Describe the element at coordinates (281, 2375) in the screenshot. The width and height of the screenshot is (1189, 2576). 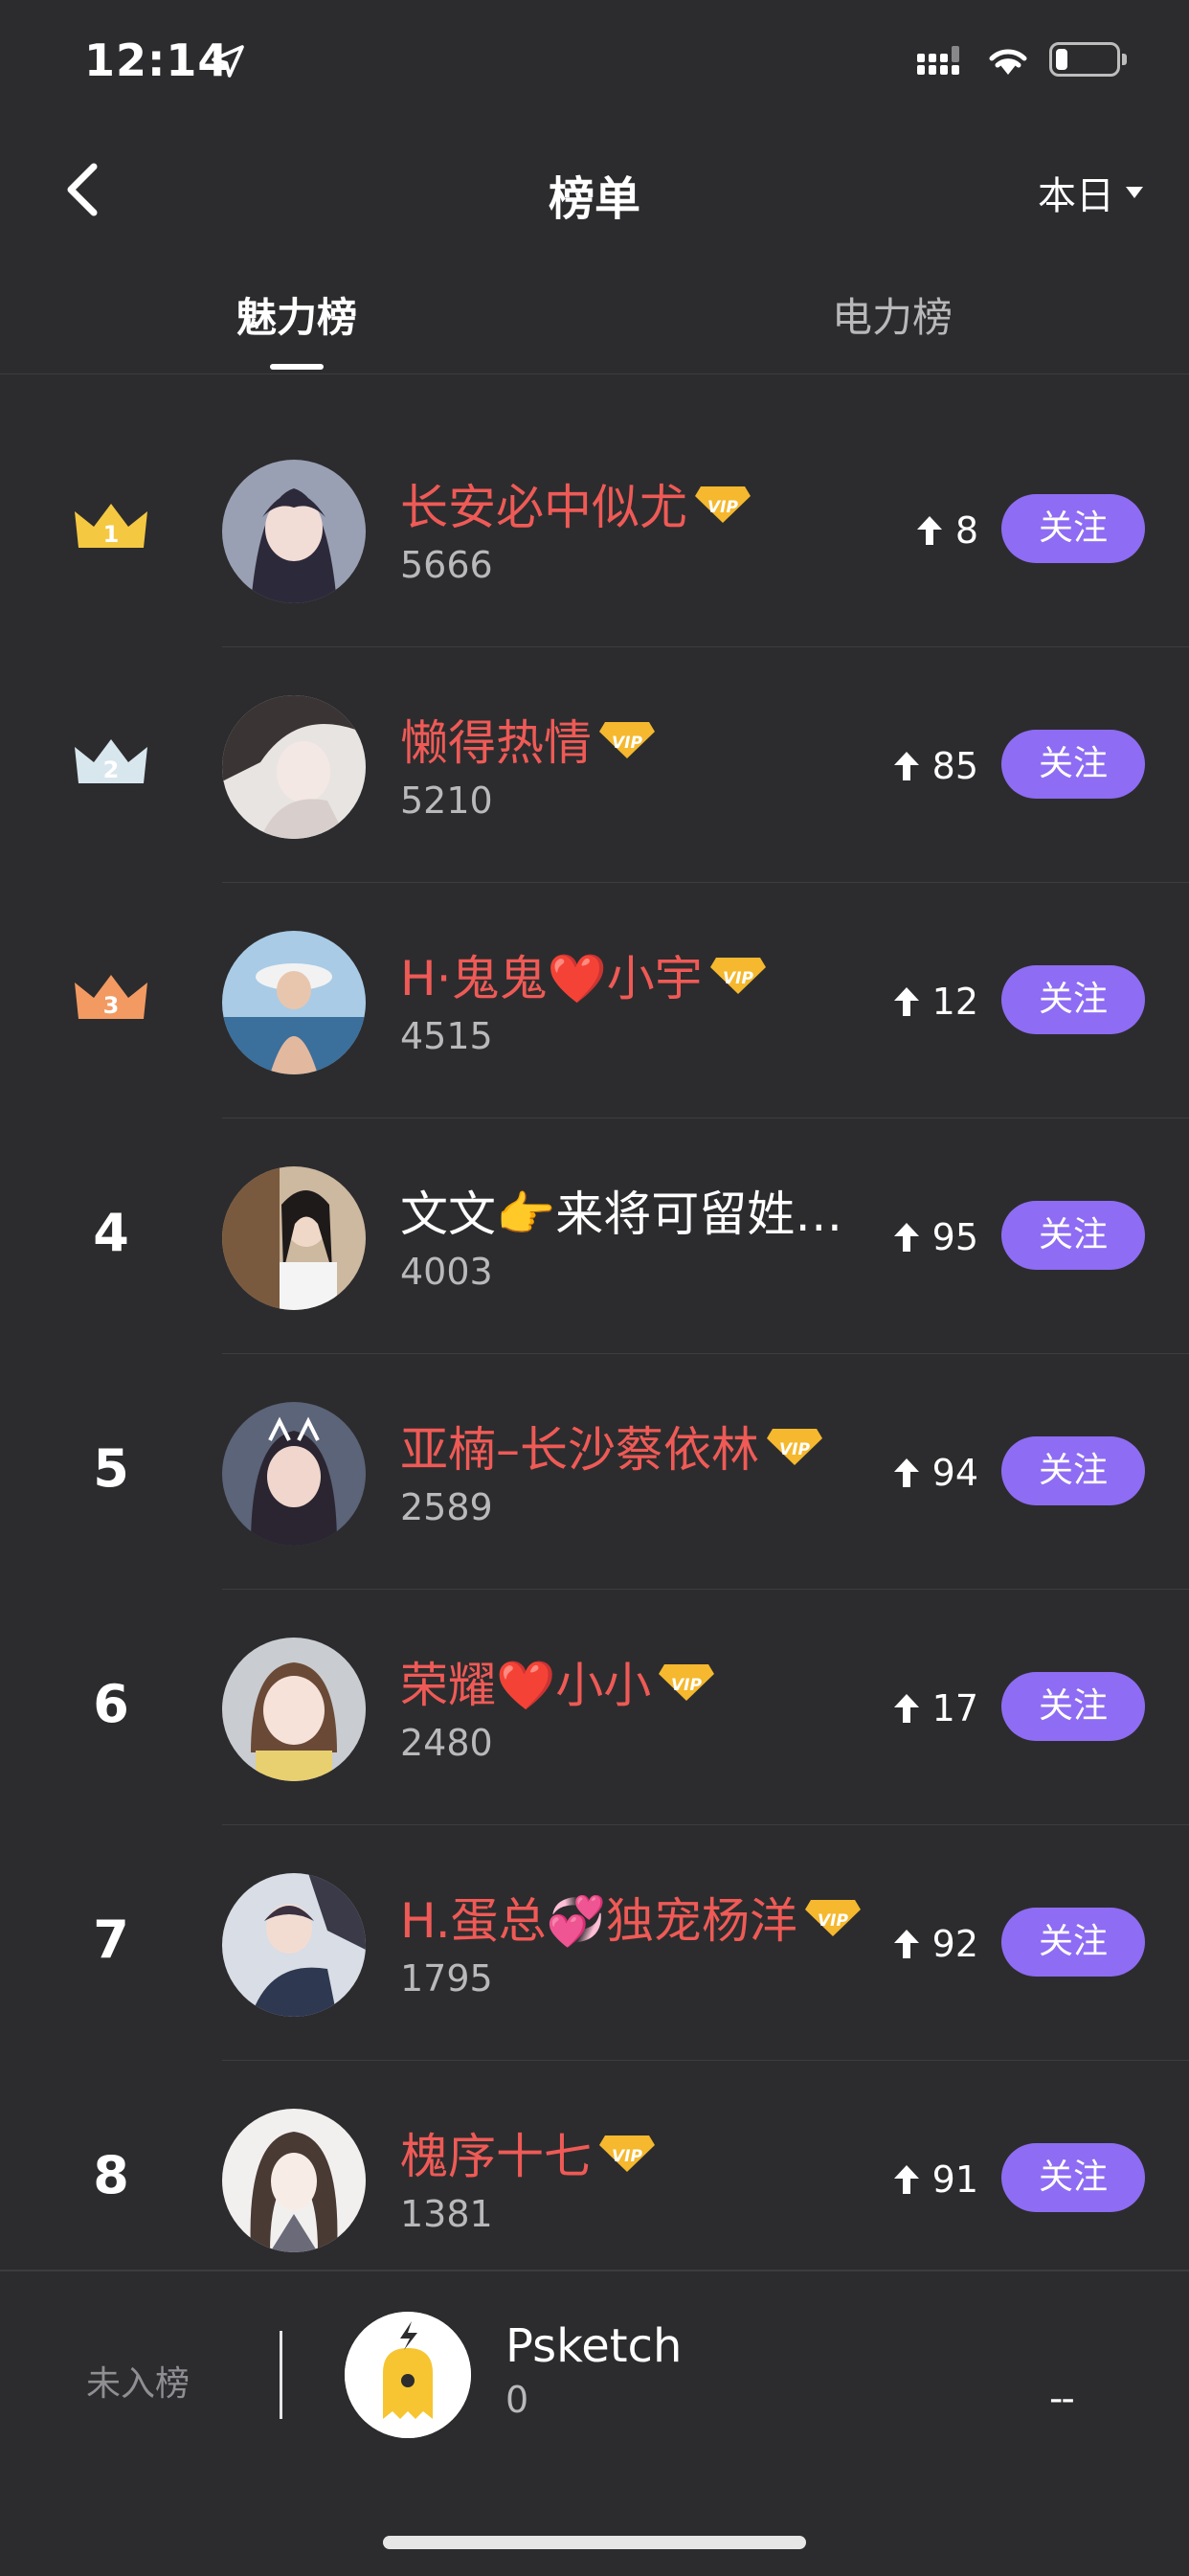
I see `divider` at that location.